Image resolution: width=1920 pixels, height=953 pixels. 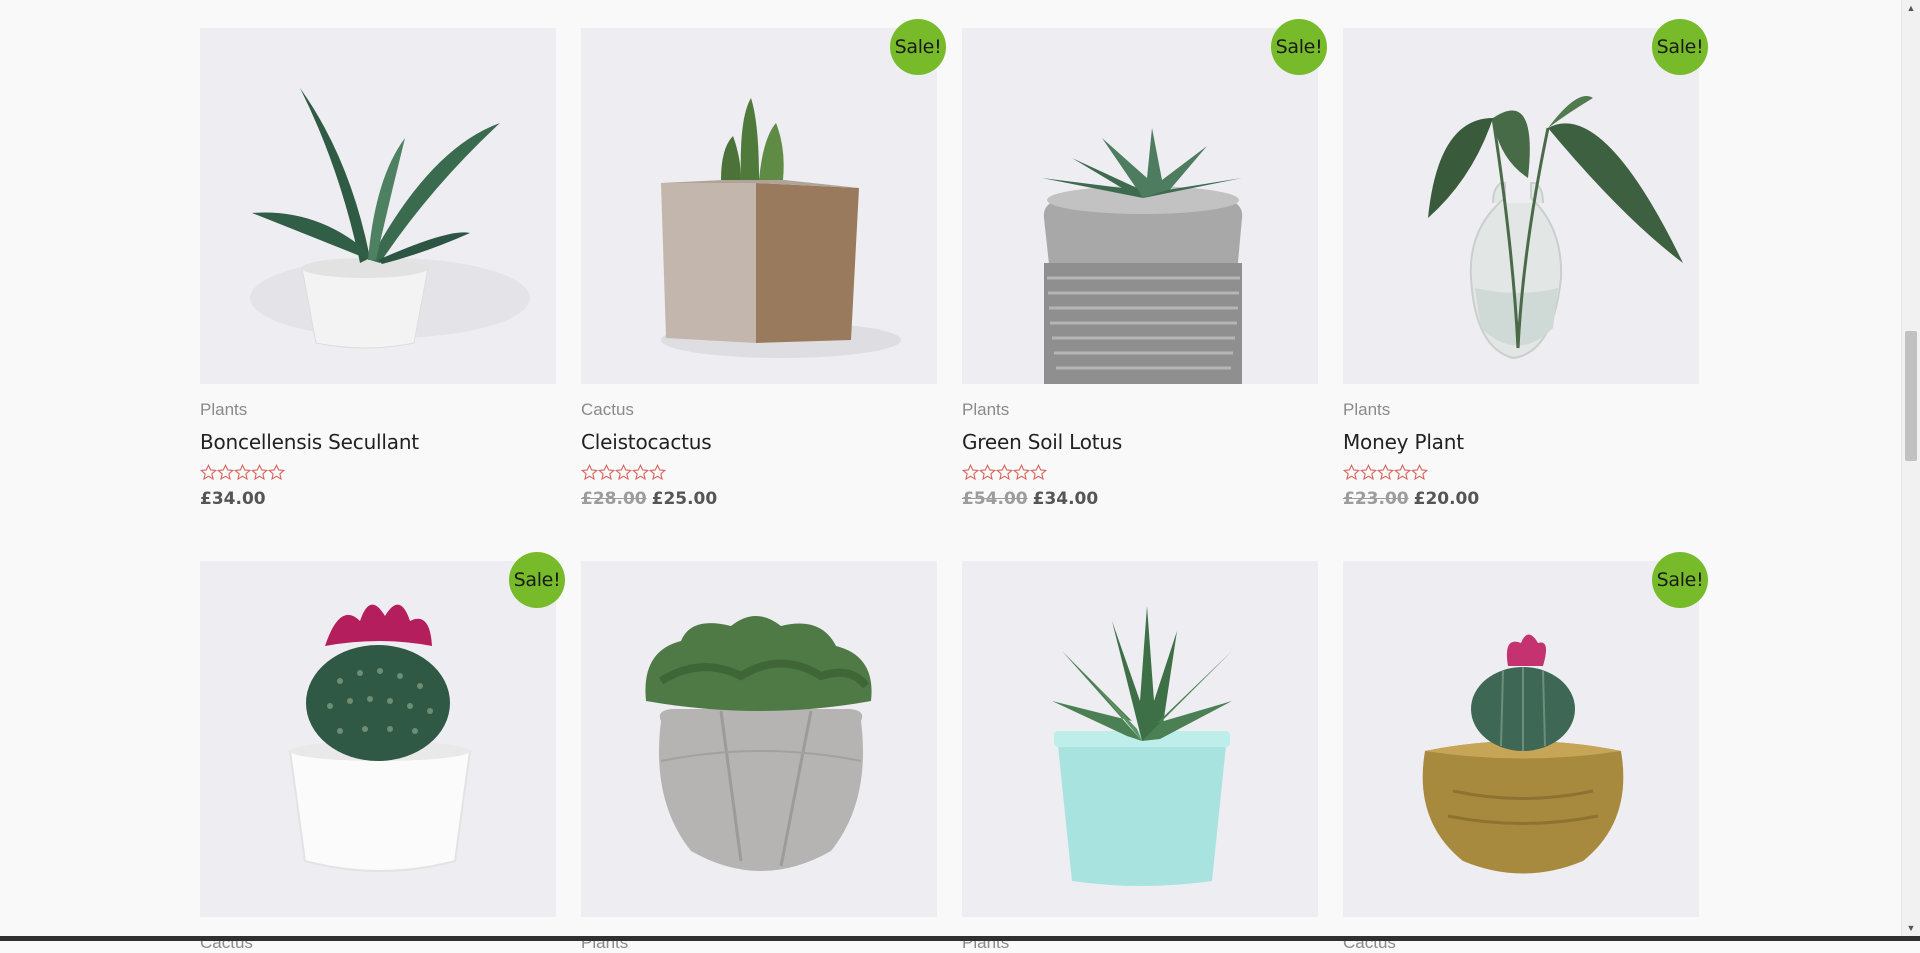 What do you see at coordinates (1521, 499) in the screenshot?
I see `product-price: £23.00 £20.00` at bounding box center [1521, 499].